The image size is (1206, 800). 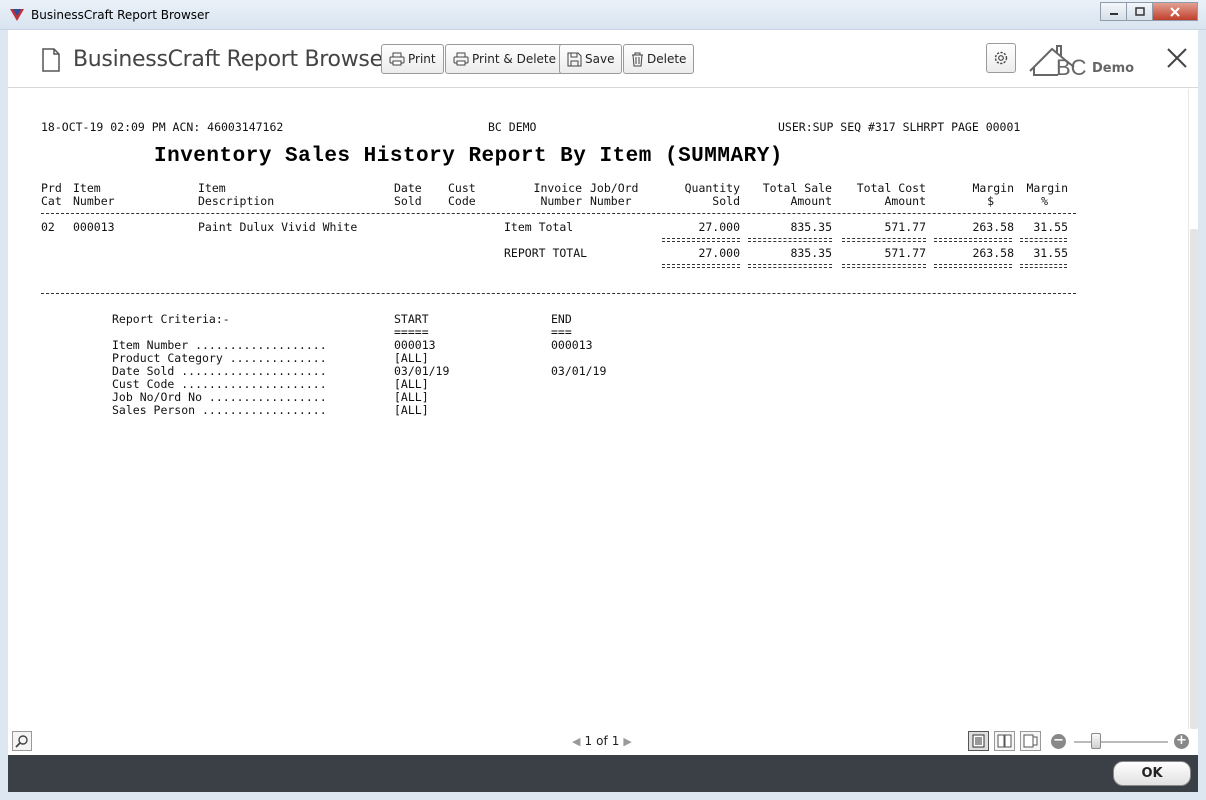 What do you see at coordinates (17, 15) in the screenshot?
I see `app-logo-icon` at bounding box center [17, 15].